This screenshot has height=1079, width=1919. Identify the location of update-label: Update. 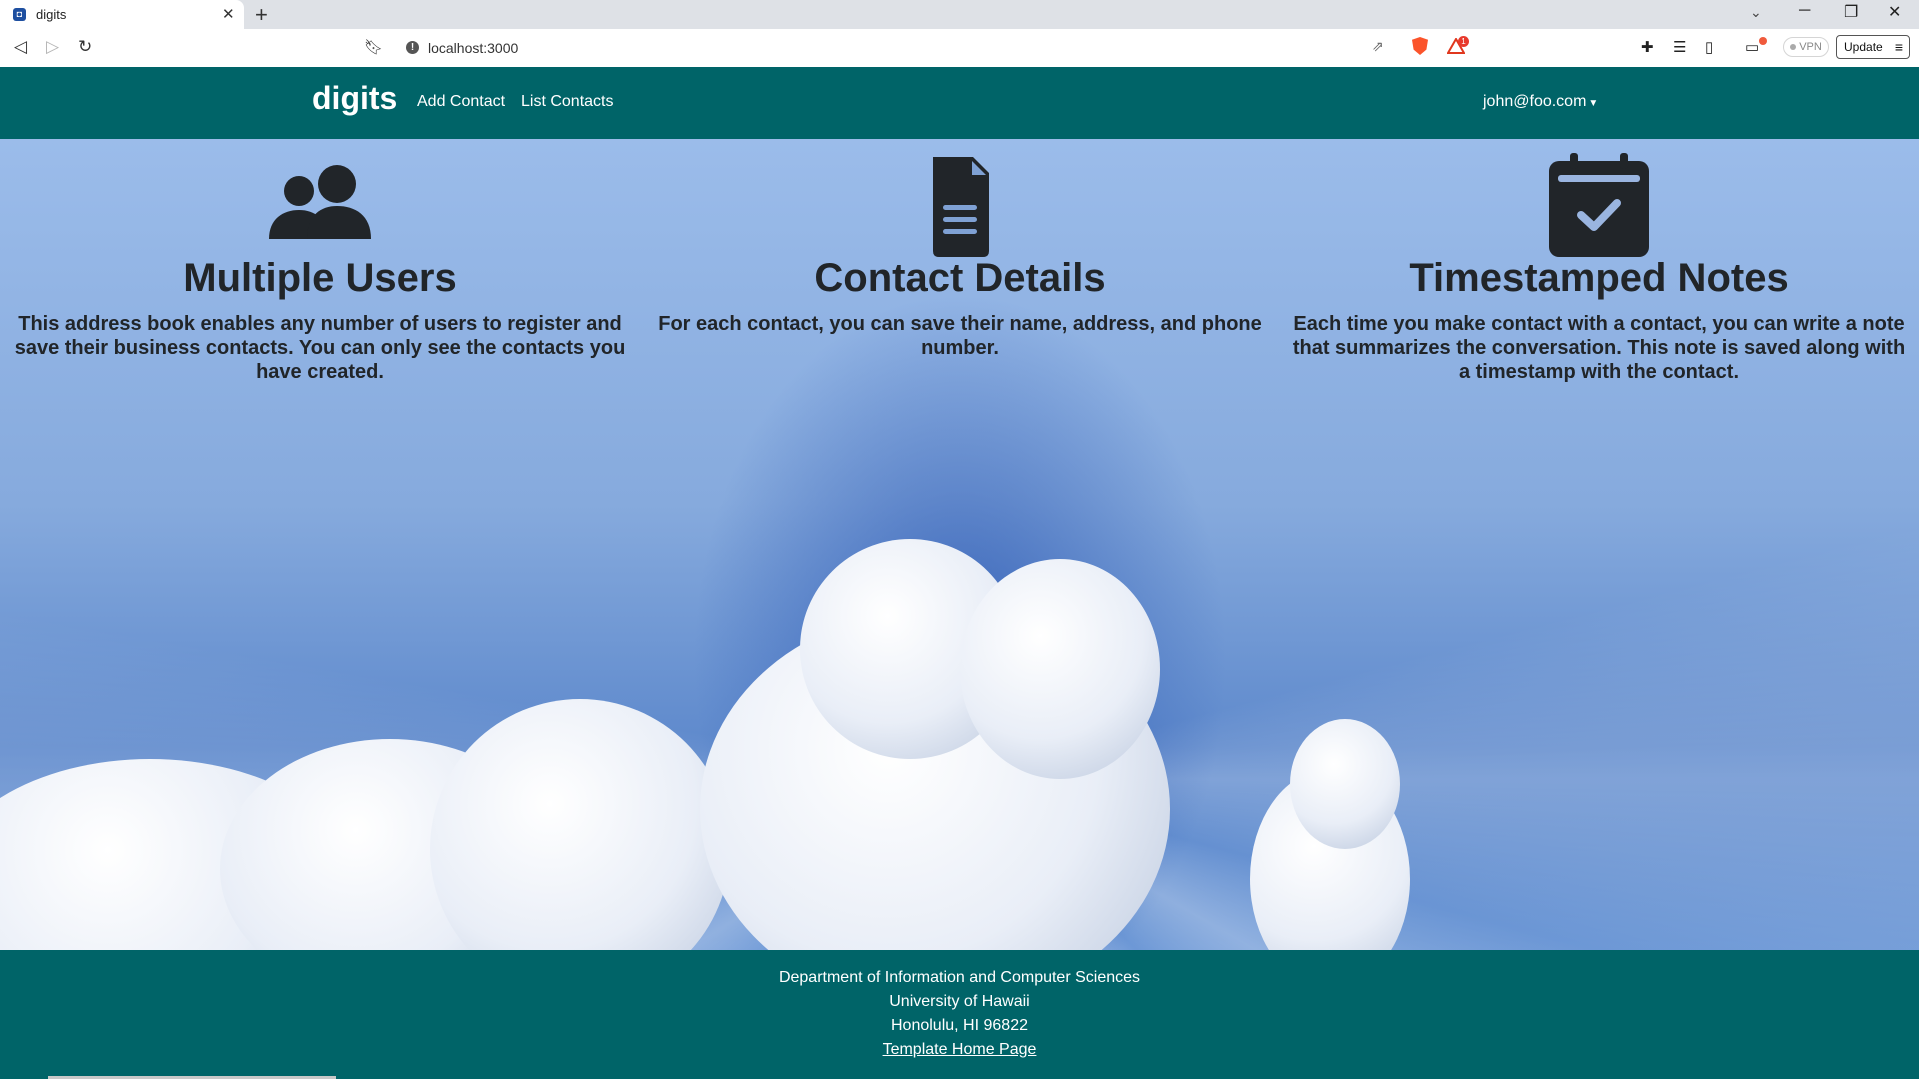
(1863, 47).